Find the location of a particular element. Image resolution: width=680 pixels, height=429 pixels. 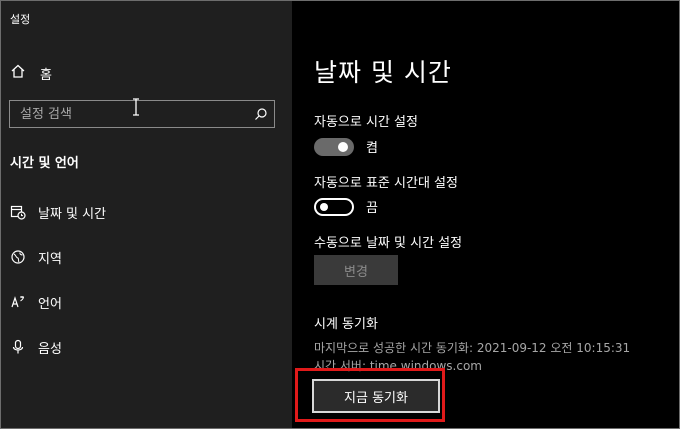

home-nav-item: 홈 is located at coordinates (145, 73).